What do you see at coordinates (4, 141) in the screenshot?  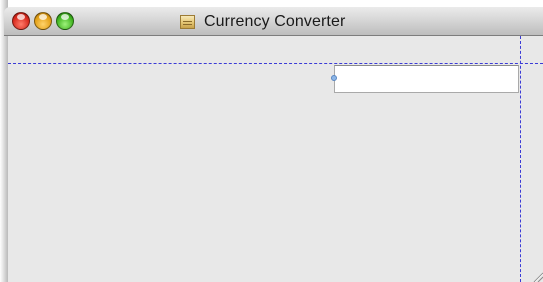 I see `window-left-edge` at bounding box center [4, 141].